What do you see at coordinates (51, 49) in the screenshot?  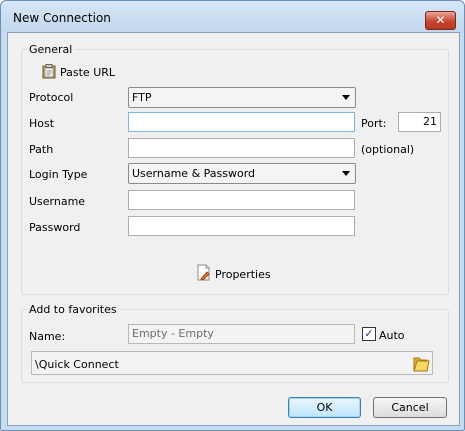 I see `general-group-label: General` at bounding box center [51, 49].